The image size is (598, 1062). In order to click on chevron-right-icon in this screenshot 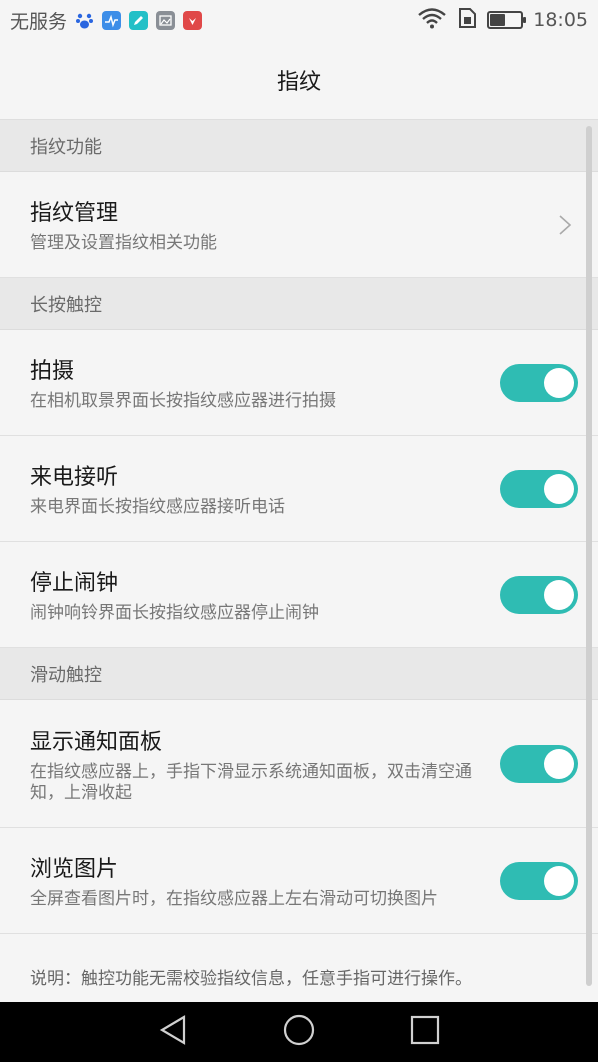, I will do `click(565, 224)`.